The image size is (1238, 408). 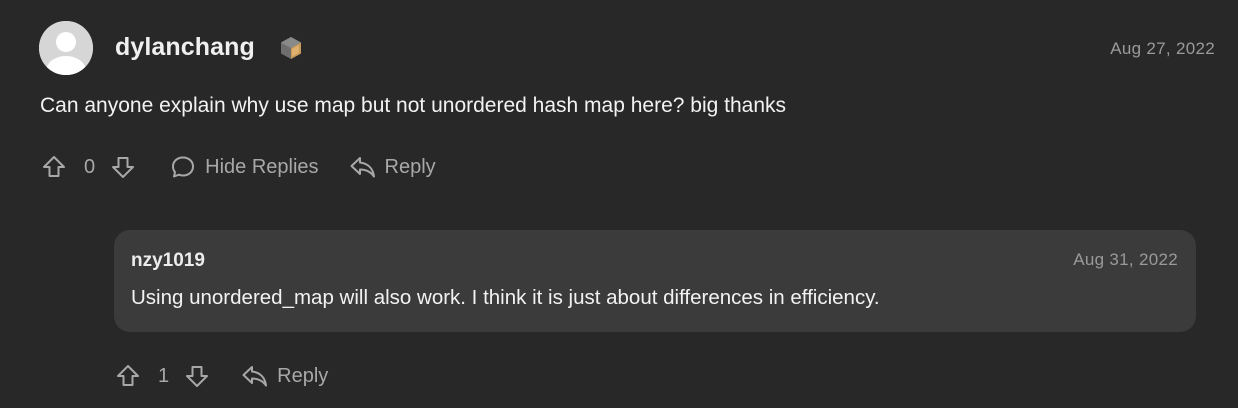 I want to click on avatar, so click(x=66, y=48).